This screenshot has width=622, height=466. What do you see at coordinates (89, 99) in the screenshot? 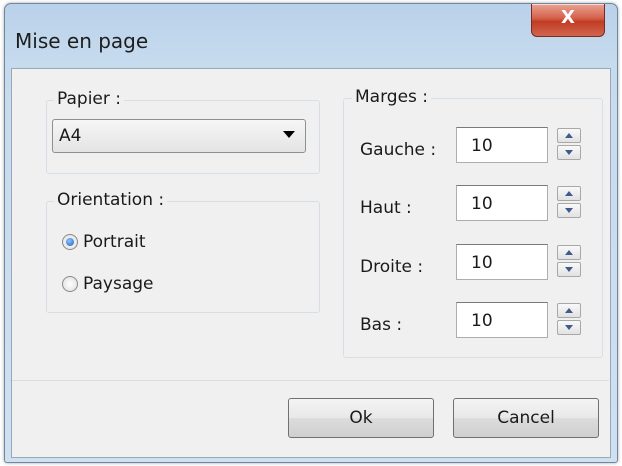
I see `paper-legend-label: Papier :` at bounding box center [89, 99].